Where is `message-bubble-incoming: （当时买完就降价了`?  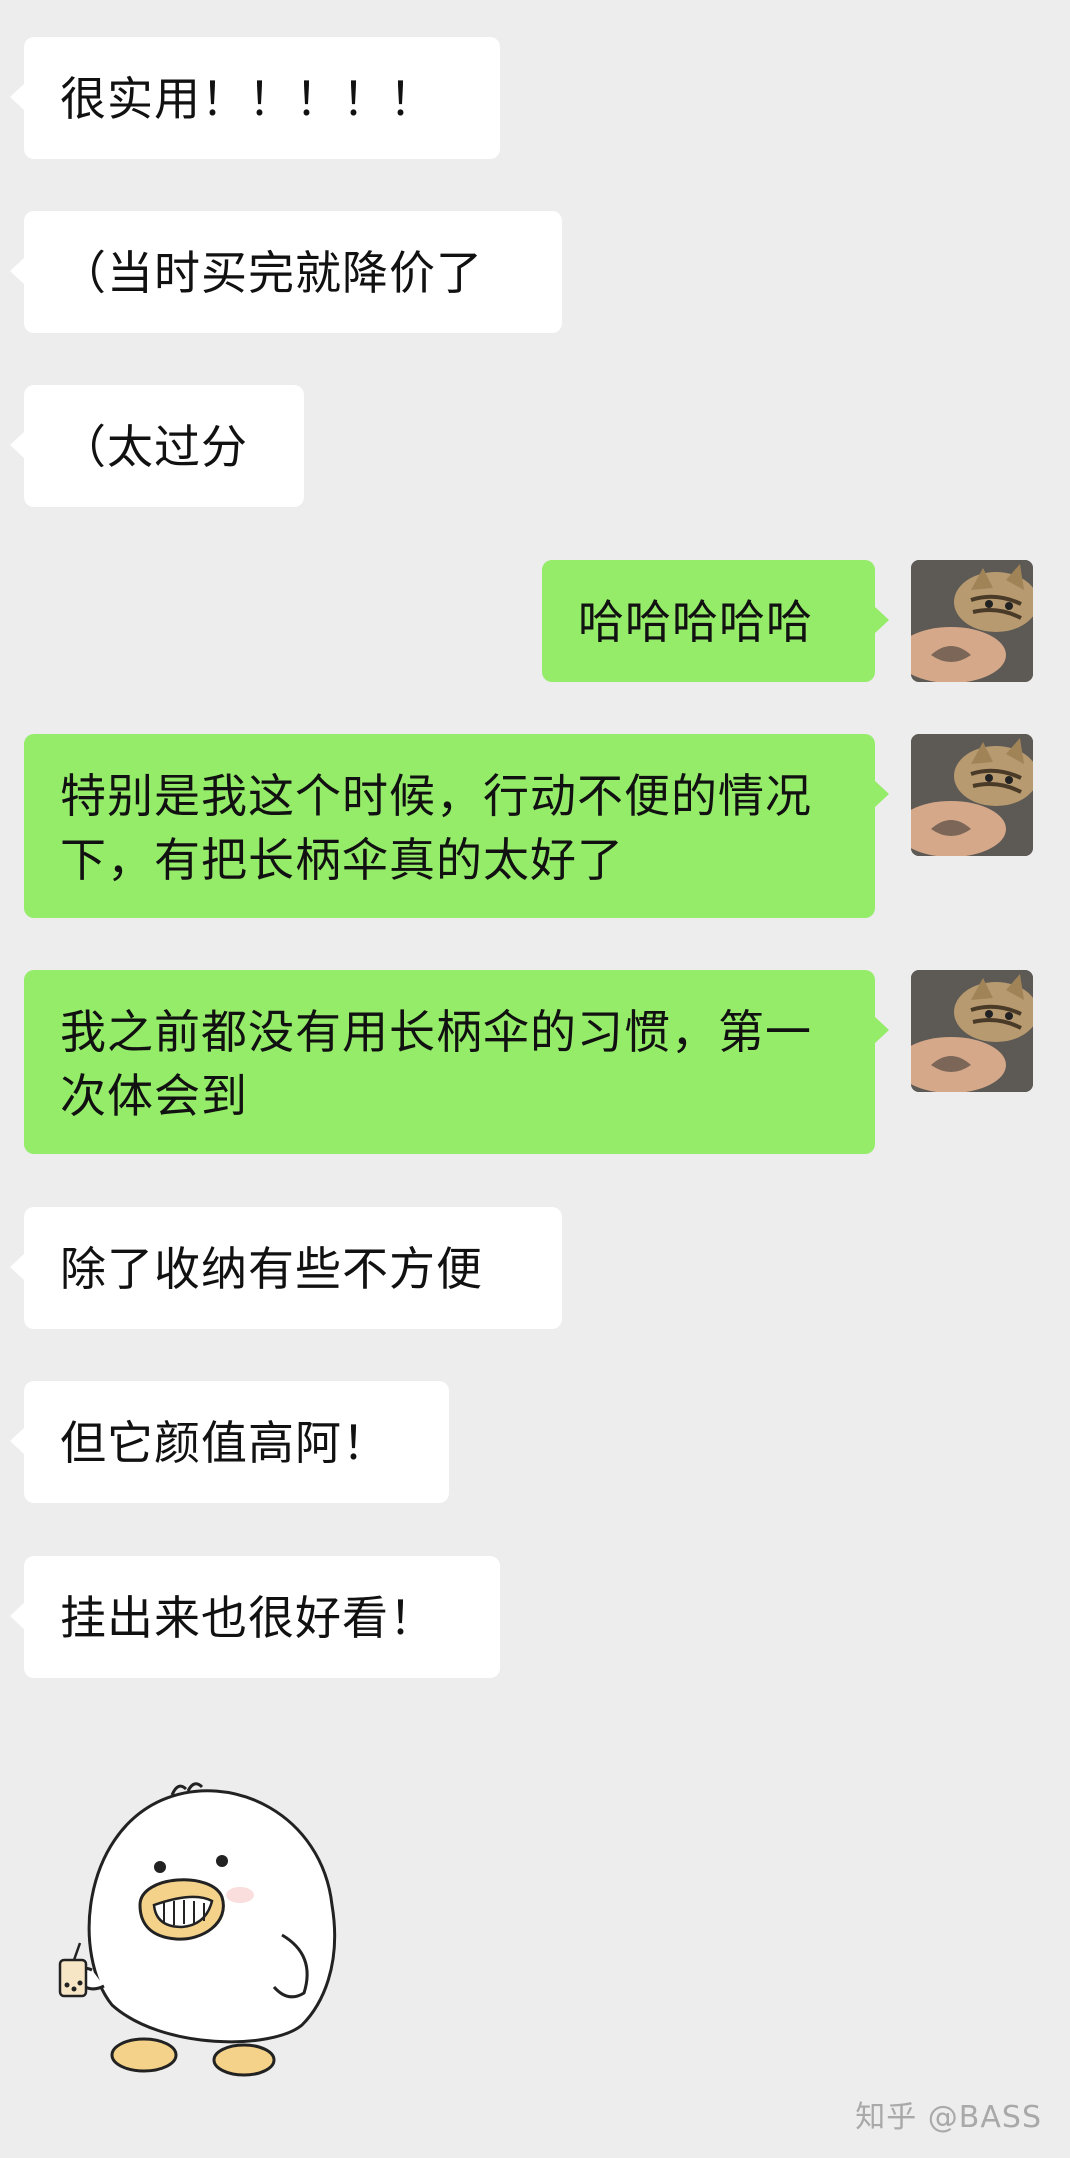
message-bubble-incoming: （当时买完就降价了 is located at coordinates (286, 272).